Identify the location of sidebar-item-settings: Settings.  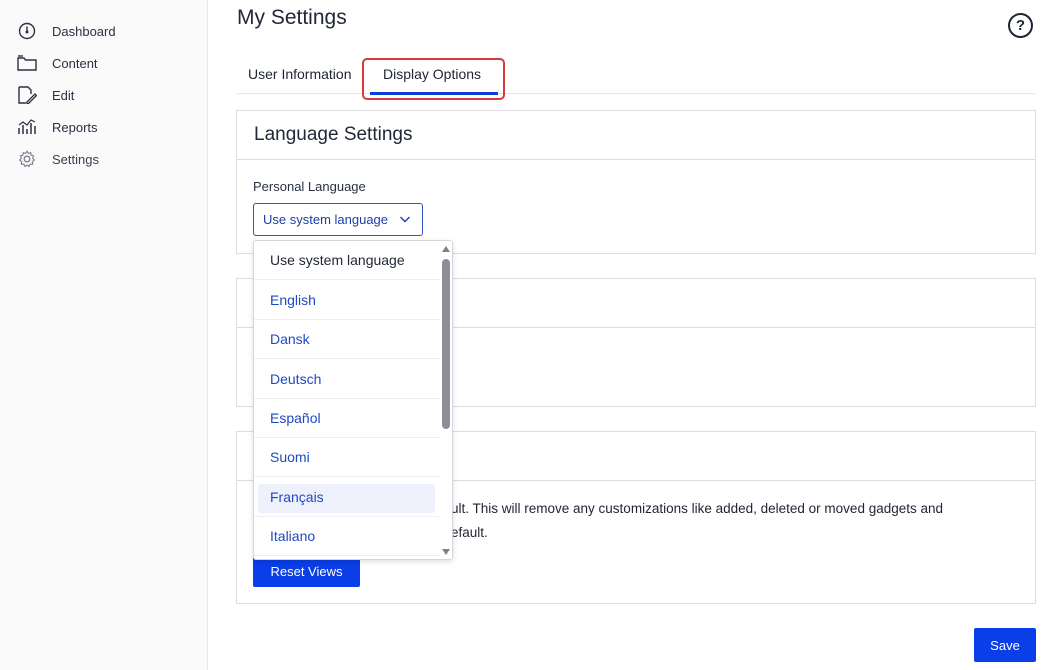
(104, 159).